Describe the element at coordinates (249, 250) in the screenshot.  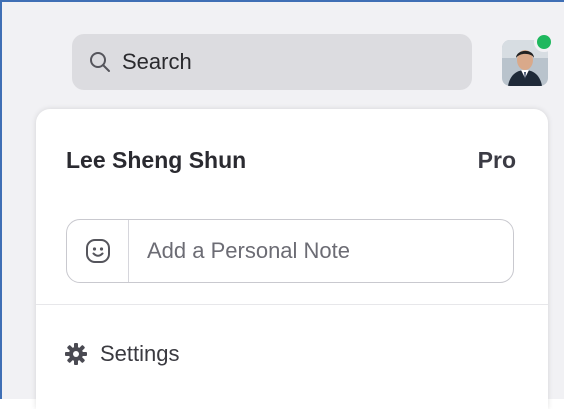
I see `personal-note-placeholder: Add a Personal Note` at that location.